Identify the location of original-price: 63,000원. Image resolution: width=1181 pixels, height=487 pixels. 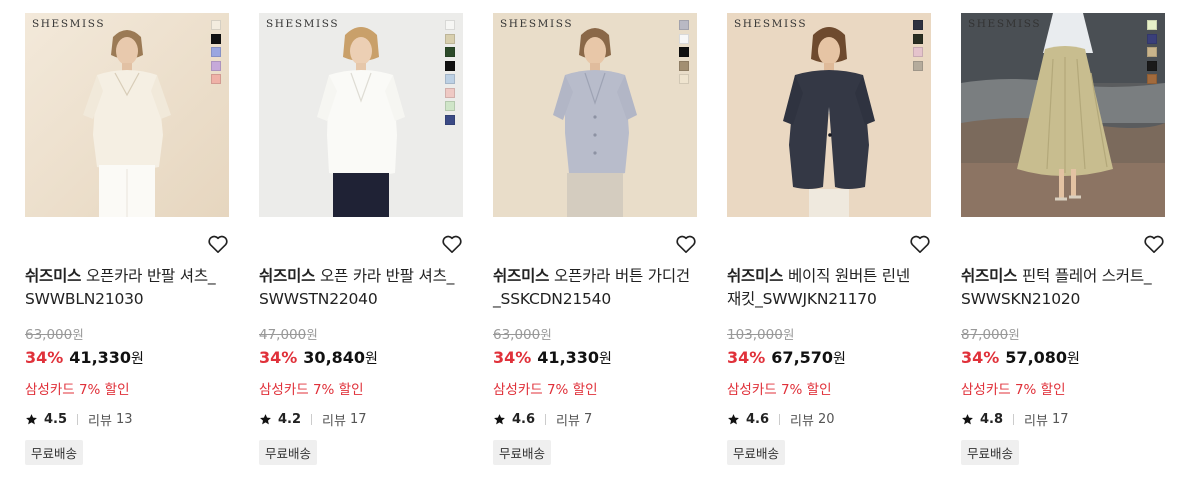
(54, 335).